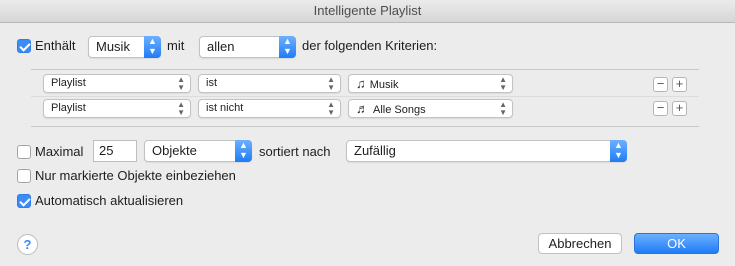 Image resolution: width=735 pixels, height=266 pixels. What do you see at coordinates (211, 83) in the screenshot?
I see `rule-operator-value: ist` at bounding box center [211, 83].